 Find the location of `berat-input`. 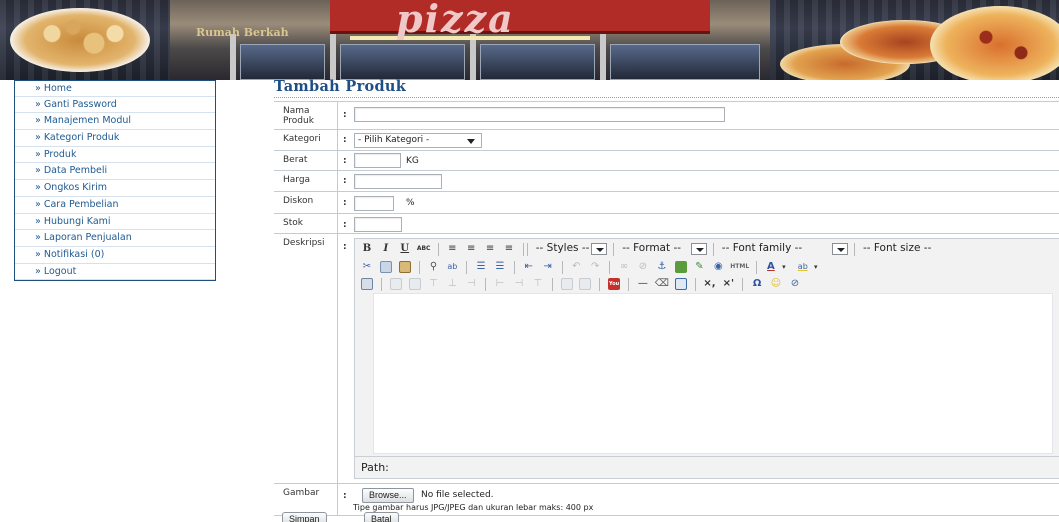

berat-input is located at coordinates (377, 160).